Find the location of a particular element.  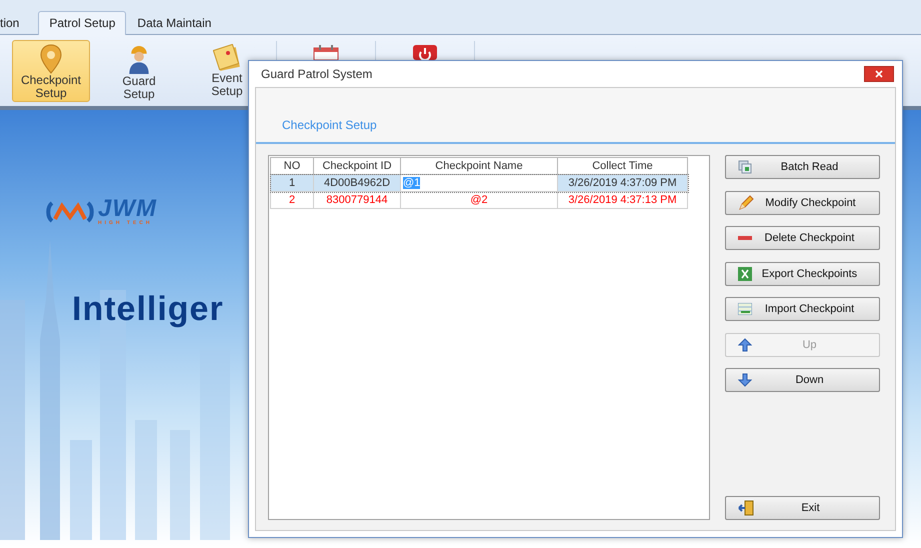

logo-wordmark: JWM is located at coordinates (127, 209).